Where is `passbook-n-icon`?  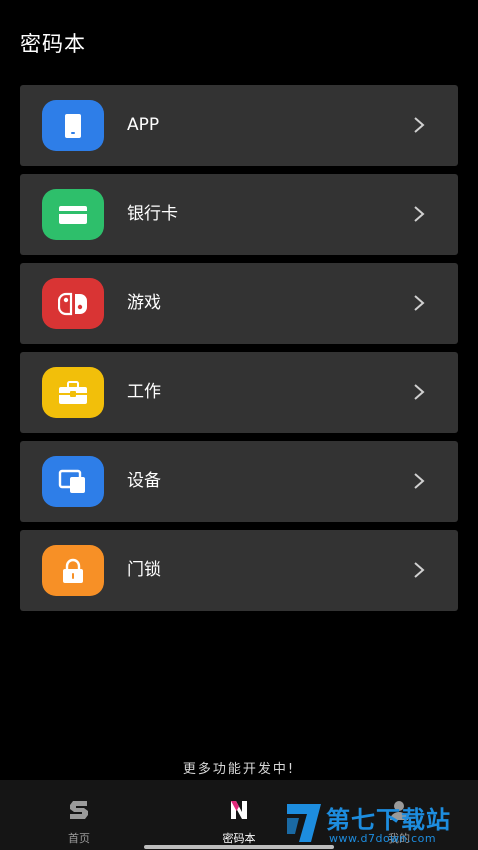 passbook-n-icon is located at coordinates (239, 810).